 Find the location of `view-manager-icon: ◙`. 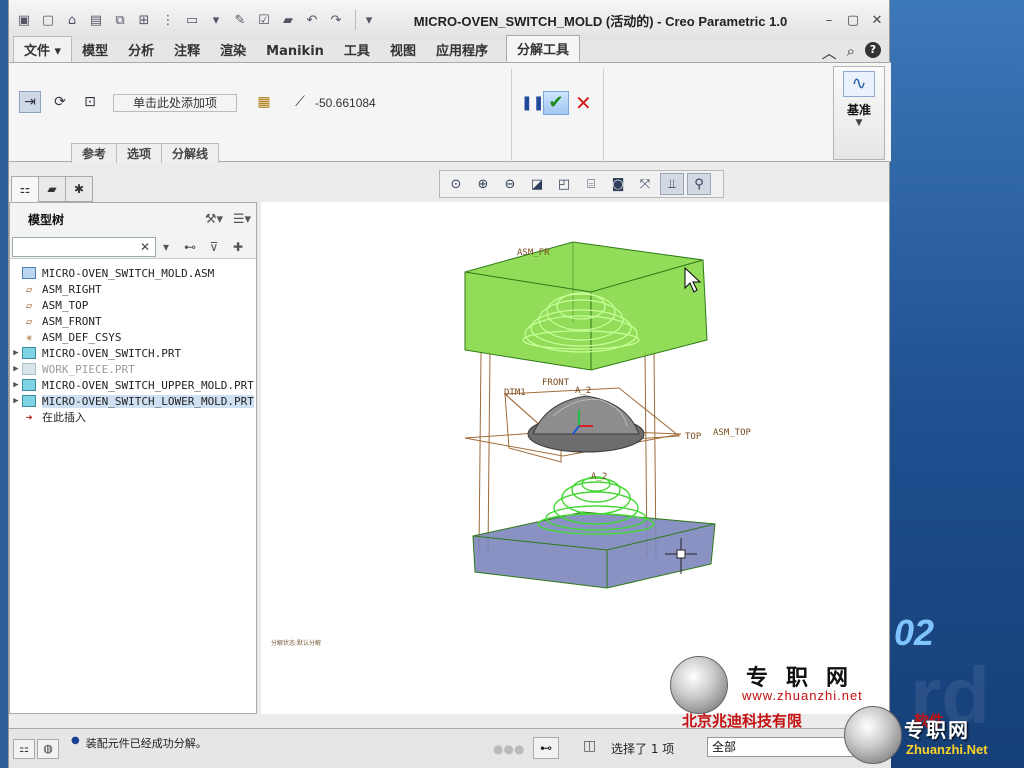

view-manager-icon: ◙ is located at coordinates (618, 184).